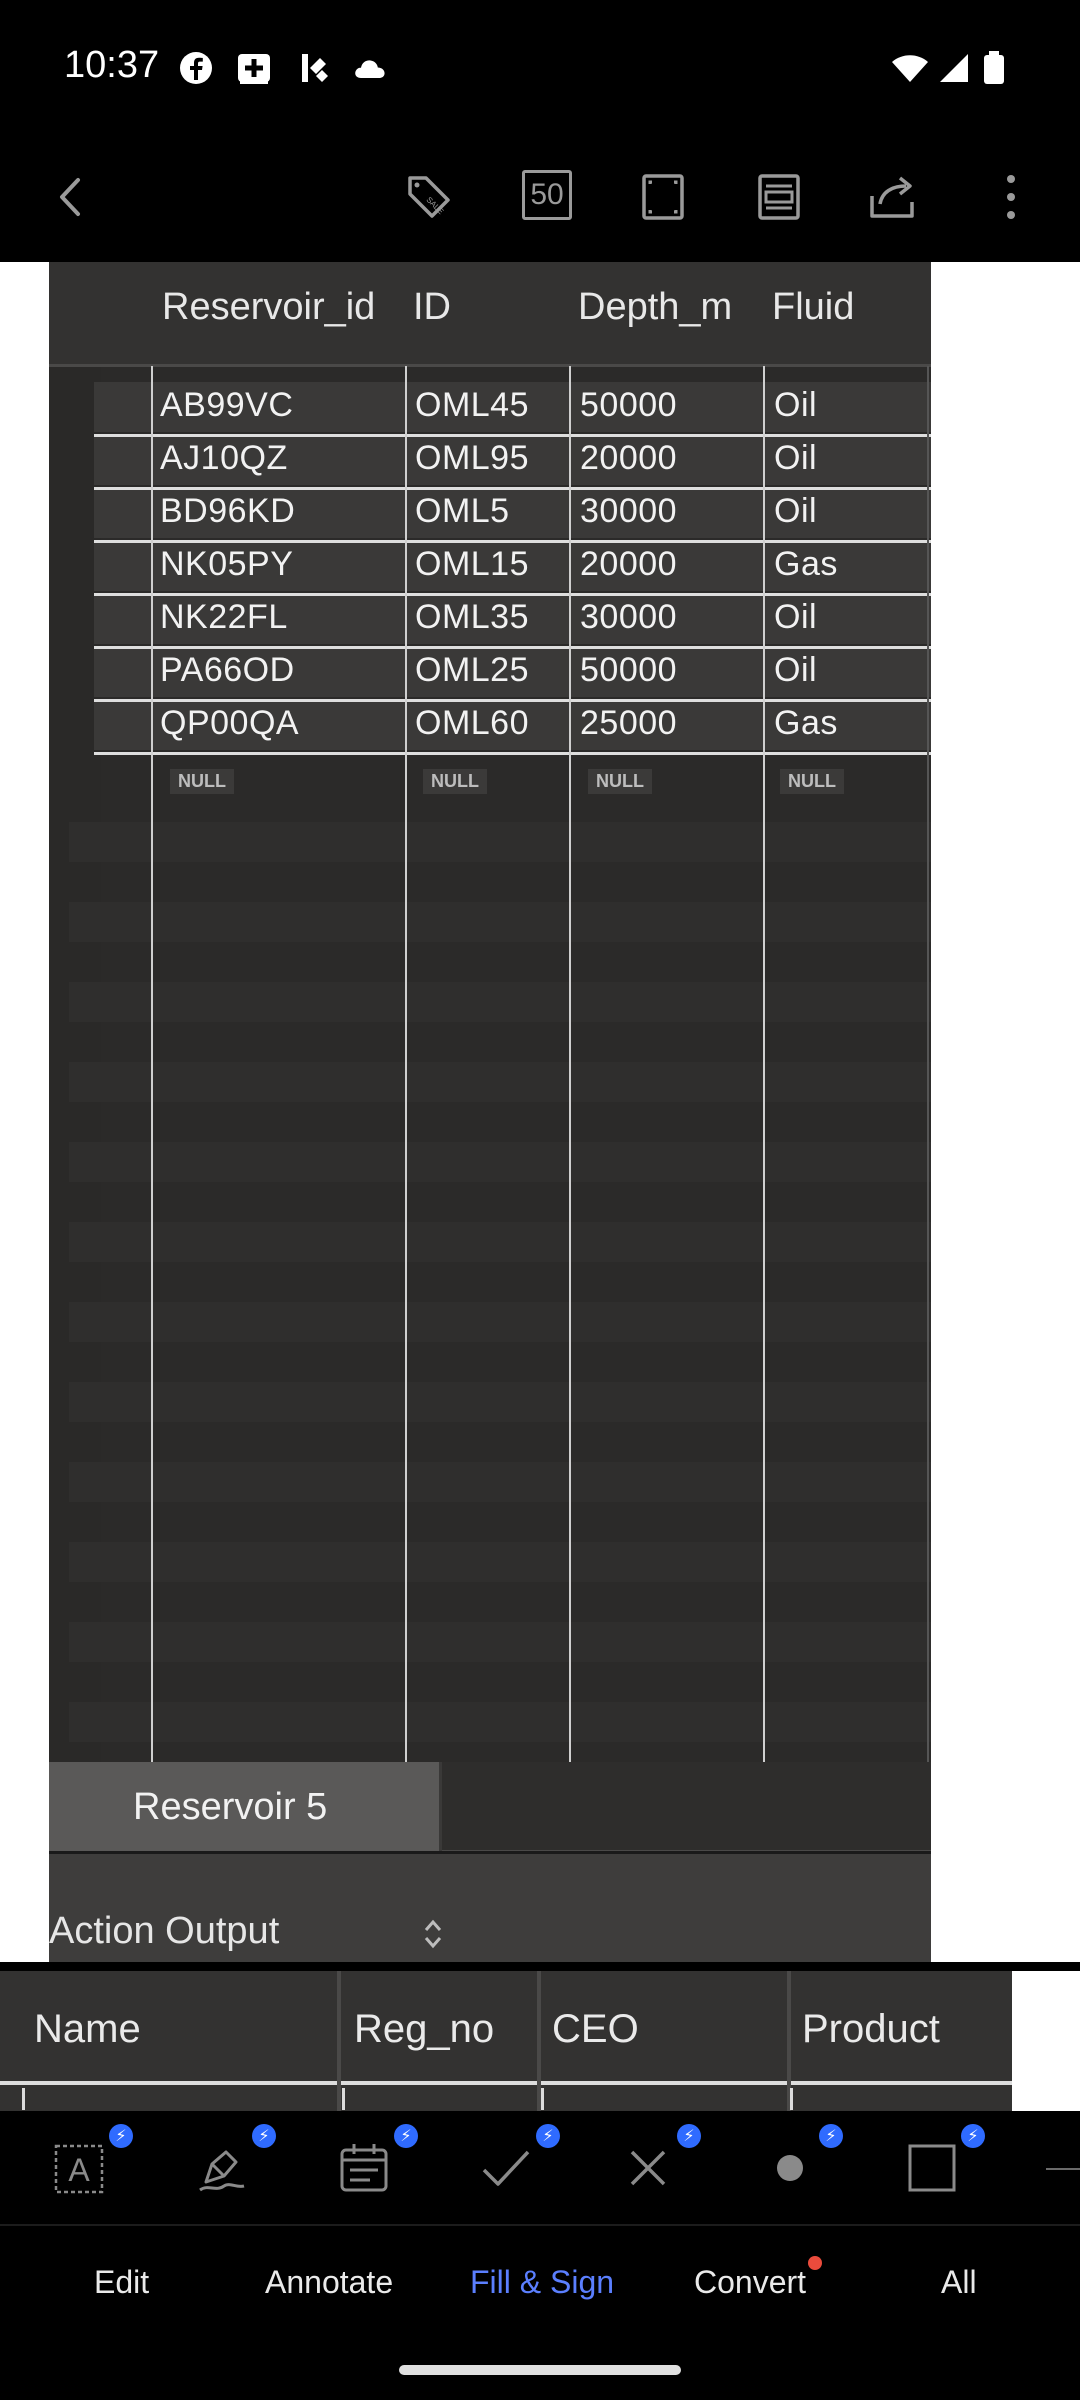 This screenshot has width=1080, height=2400. I want to click on stepper-arrows-icon, so click(433, 1934).